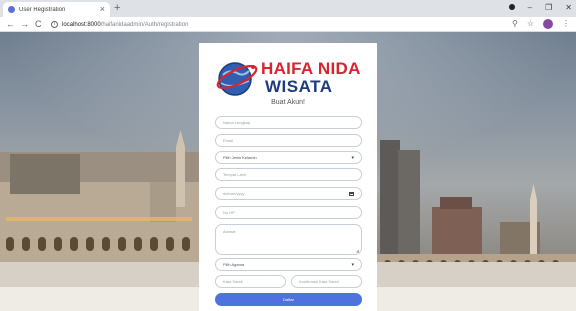 This screenshot has width=576, height=311. I want to click on agama-select: Pilih Agama ▾, so click(288, 264).